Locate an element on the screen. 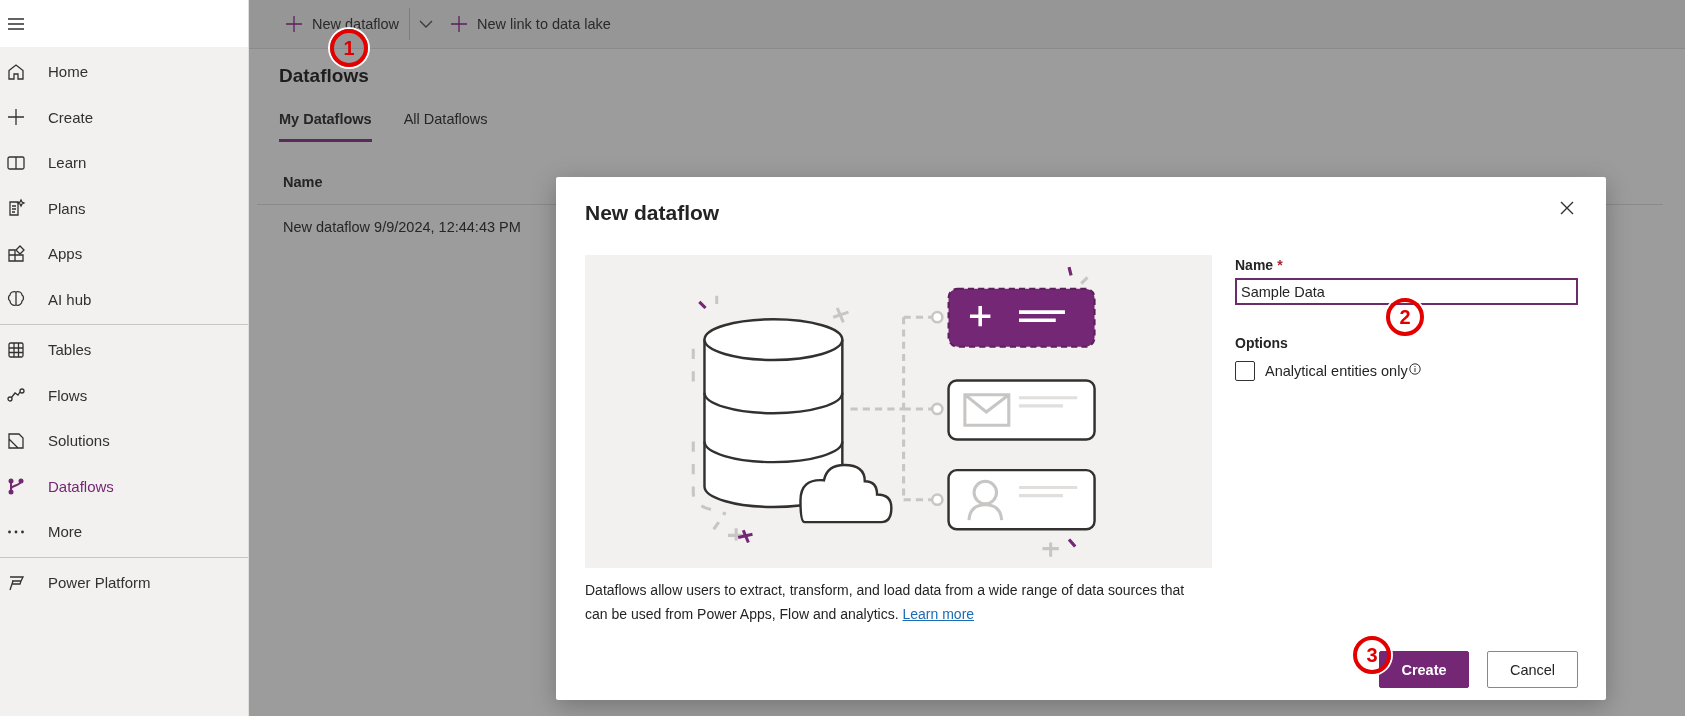 The height and width of the screenshot is (716, 1685). sidebar-item: Learn is located at coordinates (124, 163).